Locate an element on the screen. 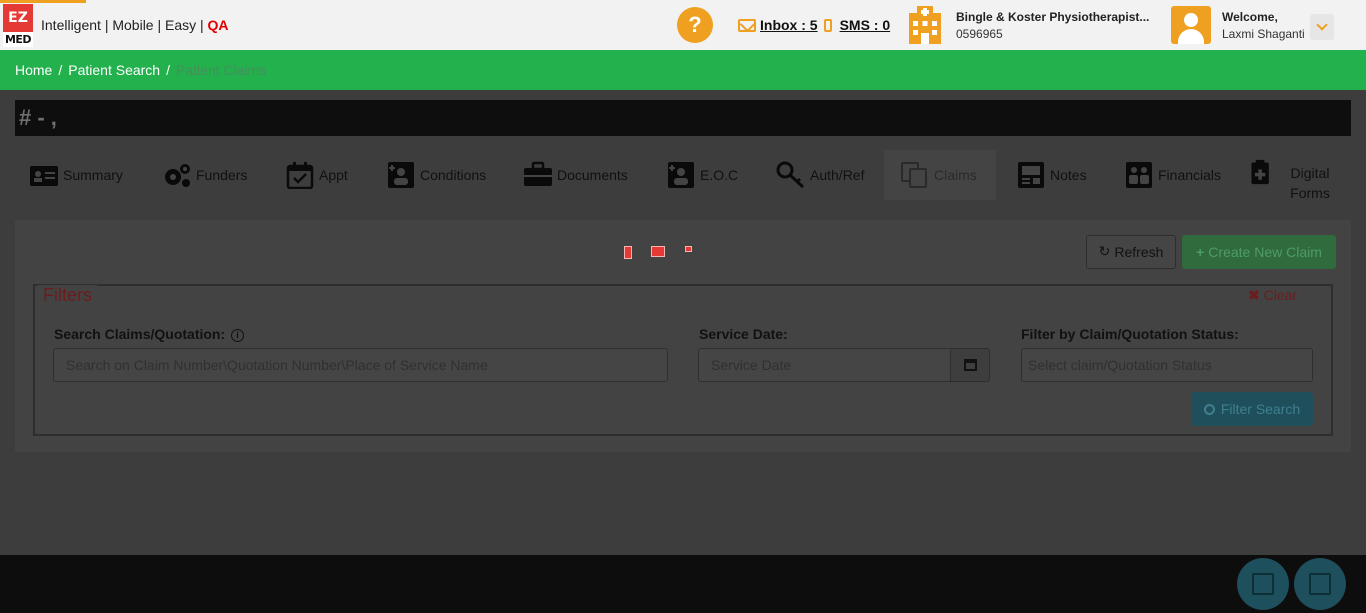 Image resolution: width=1366 pixels, height=613 pixels. refresh-button: ↻ Refresh is located at coordinates (1131, 252).